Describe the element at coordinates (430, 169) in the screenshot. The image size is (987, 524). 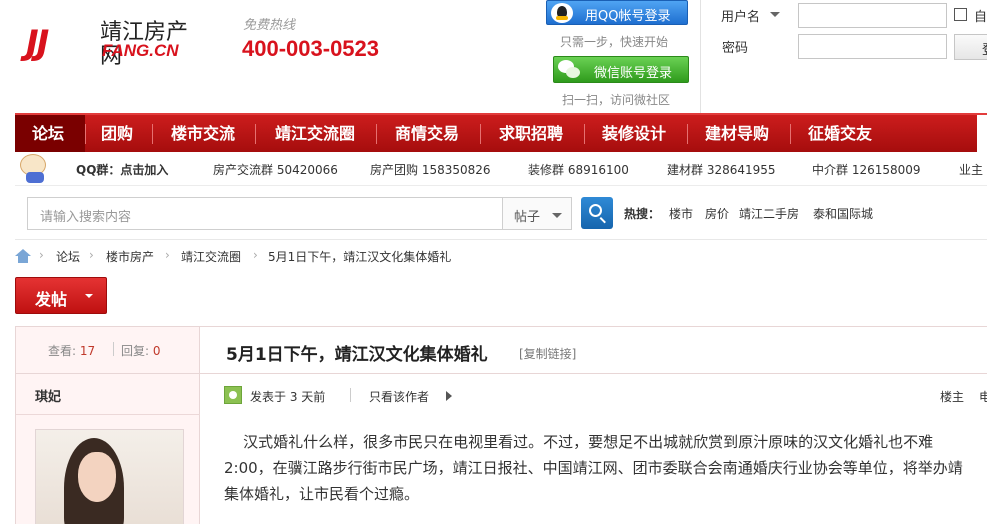
I see `qq-group-link: 房产团购 158350826` at that location.